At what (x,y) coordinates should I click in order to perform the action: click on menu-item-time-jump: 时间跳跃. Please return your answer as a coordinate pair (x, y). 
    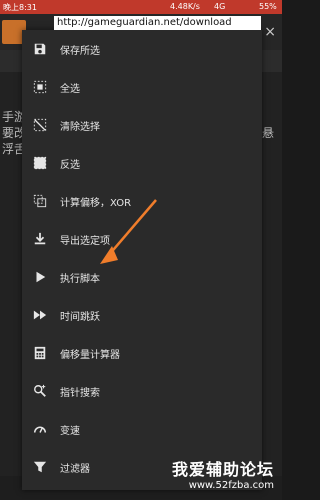
    Looking at the image, I should click on (142, 315).